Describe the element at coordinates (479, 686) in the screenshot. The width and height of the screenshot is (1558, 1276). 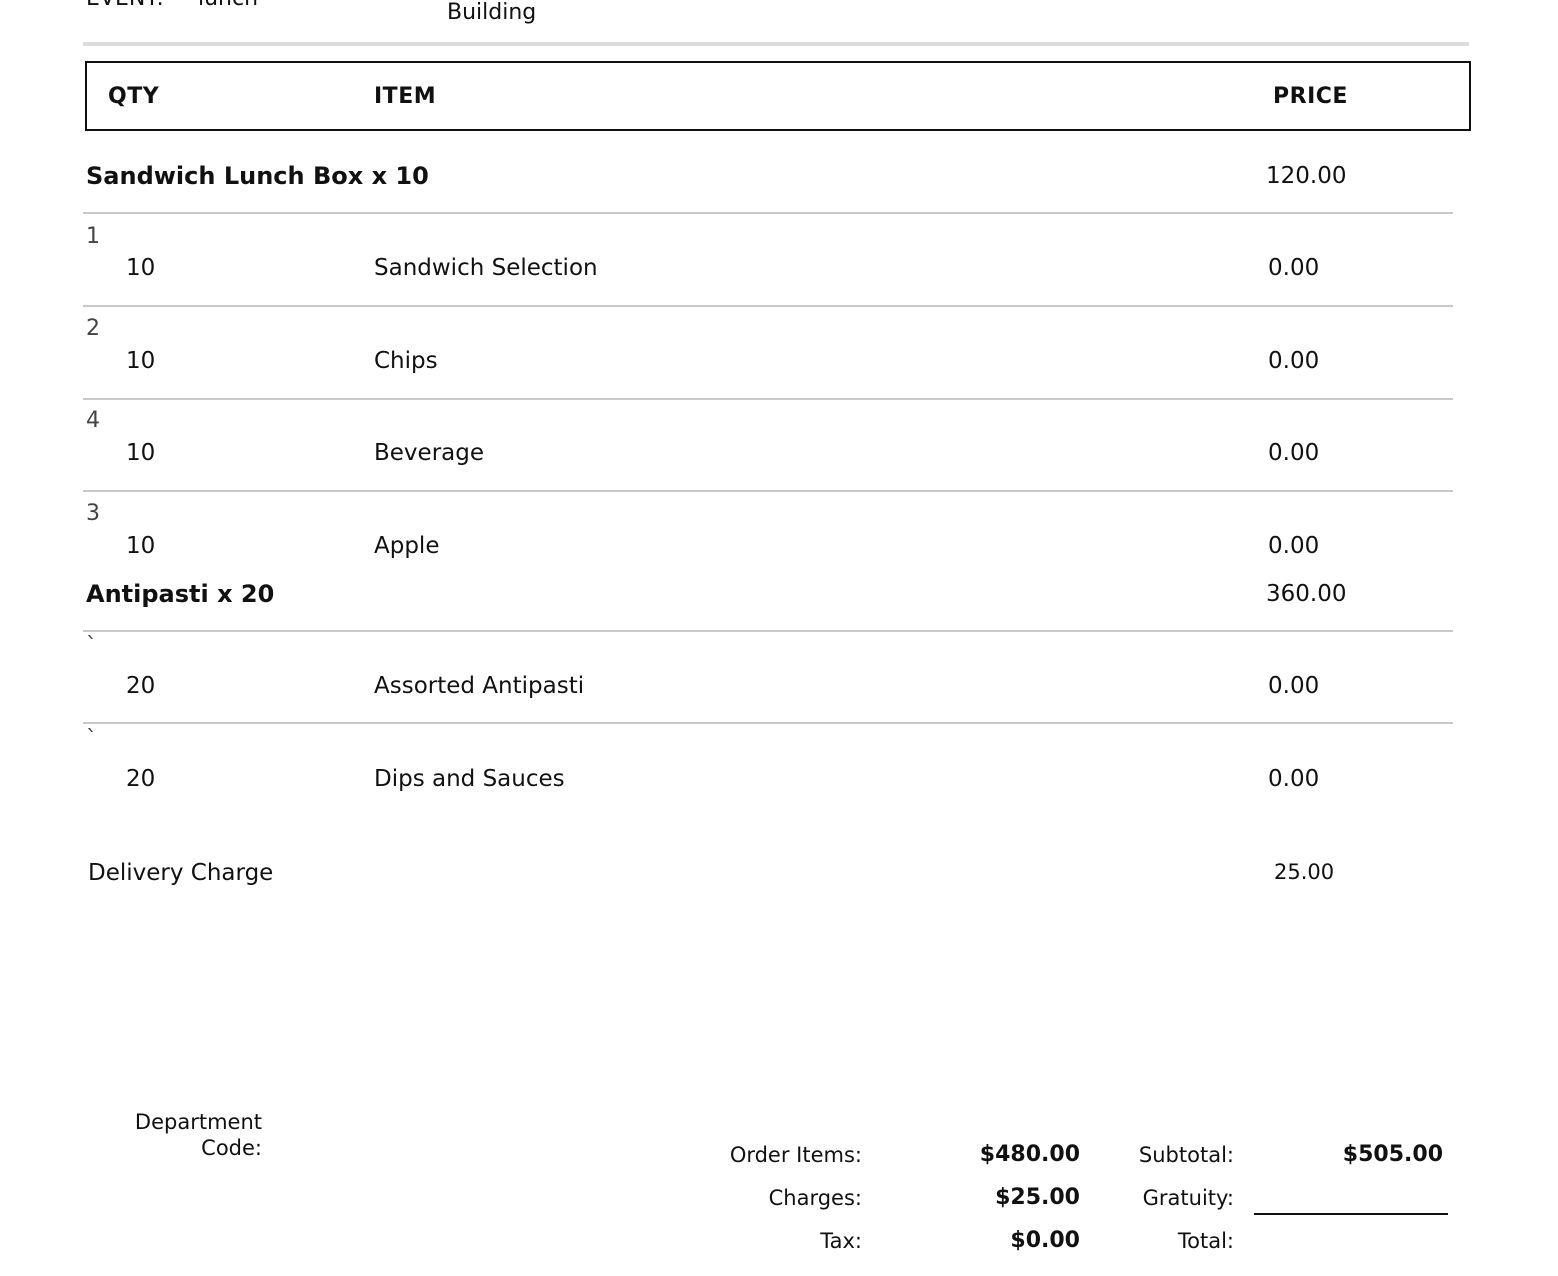
I see `line-item: Assorted Antipasti` at that location.